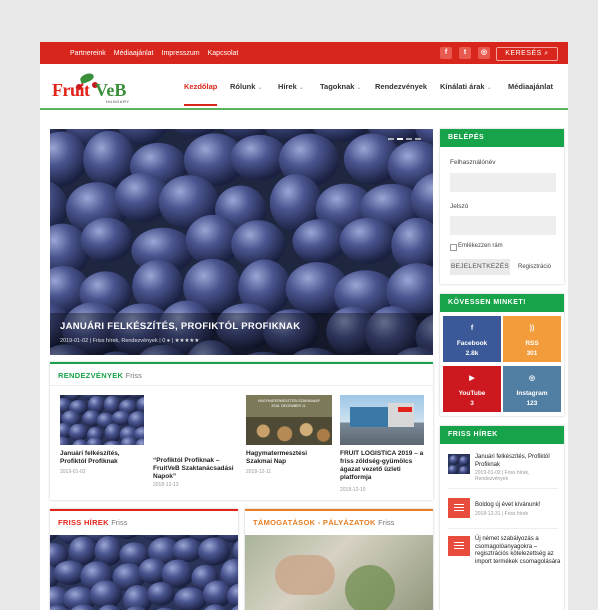 The height and width of the screenshot is (610, 598). I want to click on search-button: KERESÉS ⌕, so click(527, 54).